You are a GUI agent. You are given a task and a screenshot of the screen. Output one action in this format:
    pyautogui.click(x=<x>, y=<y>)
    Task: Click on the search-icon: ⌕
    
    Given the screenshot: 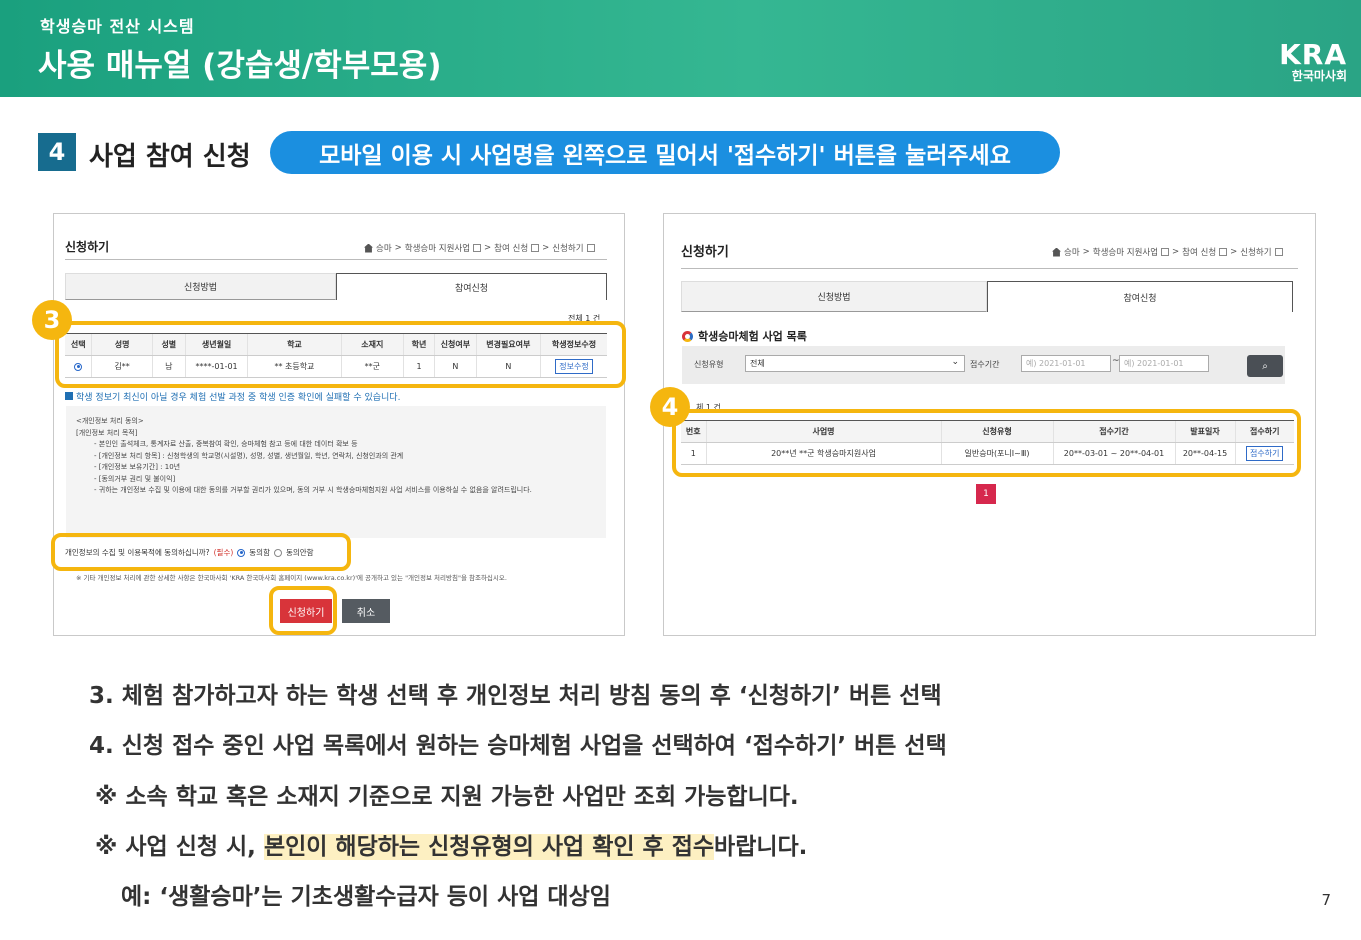 What is the action you would take?
    pyautogui.click(x=1265, y=366)
    